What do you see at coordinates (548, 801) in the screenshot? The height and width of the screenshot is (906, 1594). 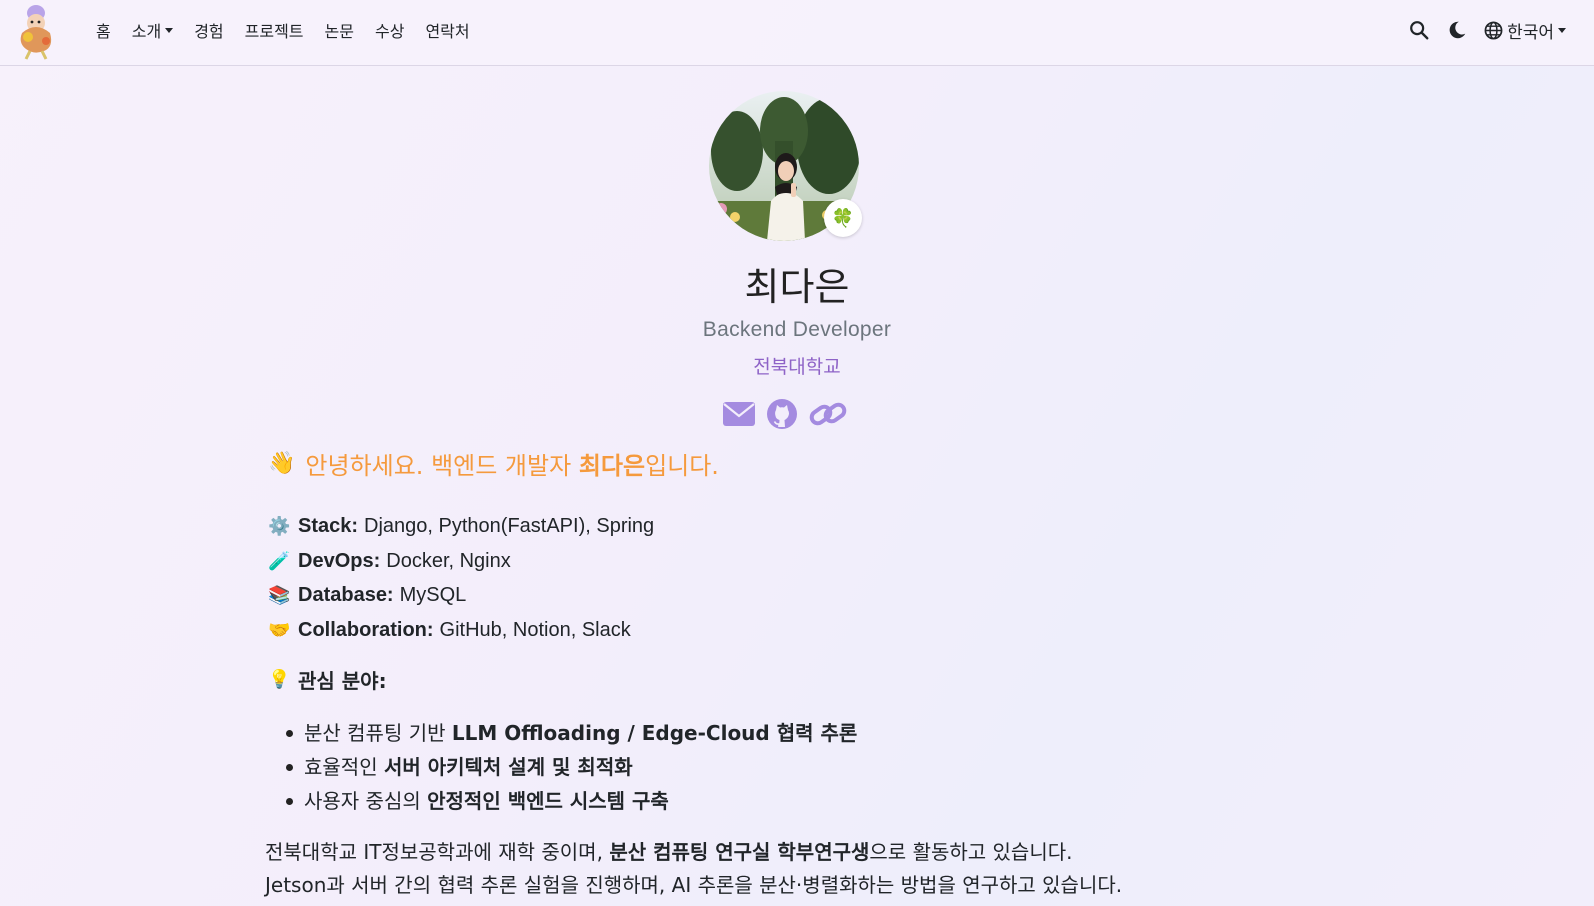 I see `item-bold: 안정적인 백엔드 시스템 구축` at bounding box center [548, 801].